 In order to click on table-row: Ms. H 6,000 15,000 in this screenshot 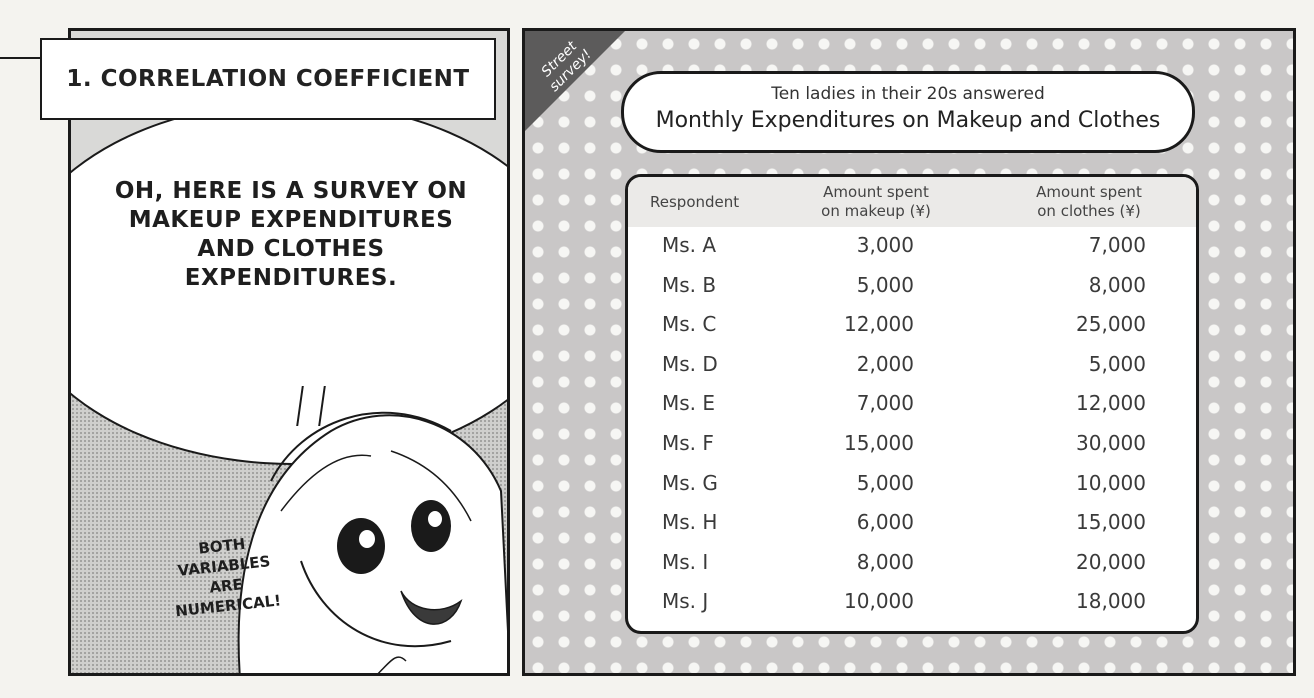, I will do `click(912, 524)`.